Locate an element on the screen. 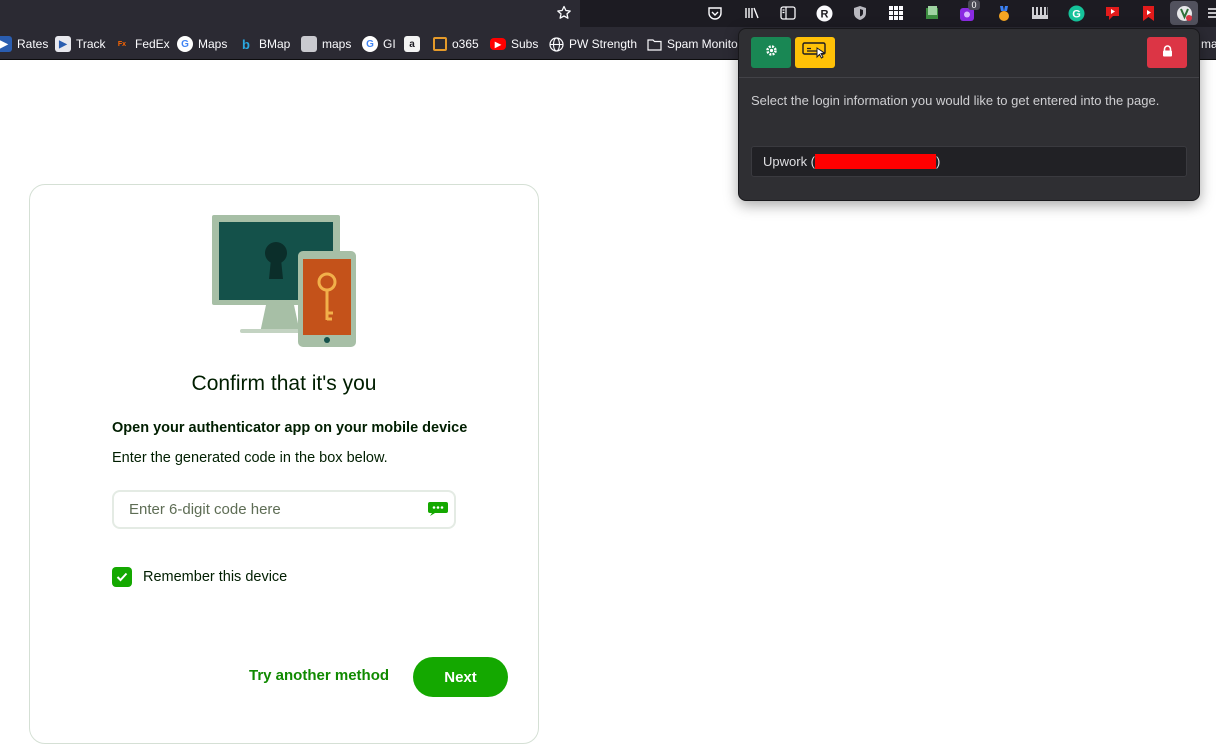 The width and height of the screenshot is (1216, 744). bookmark-label: Rates is located at coordinates (33, 44).